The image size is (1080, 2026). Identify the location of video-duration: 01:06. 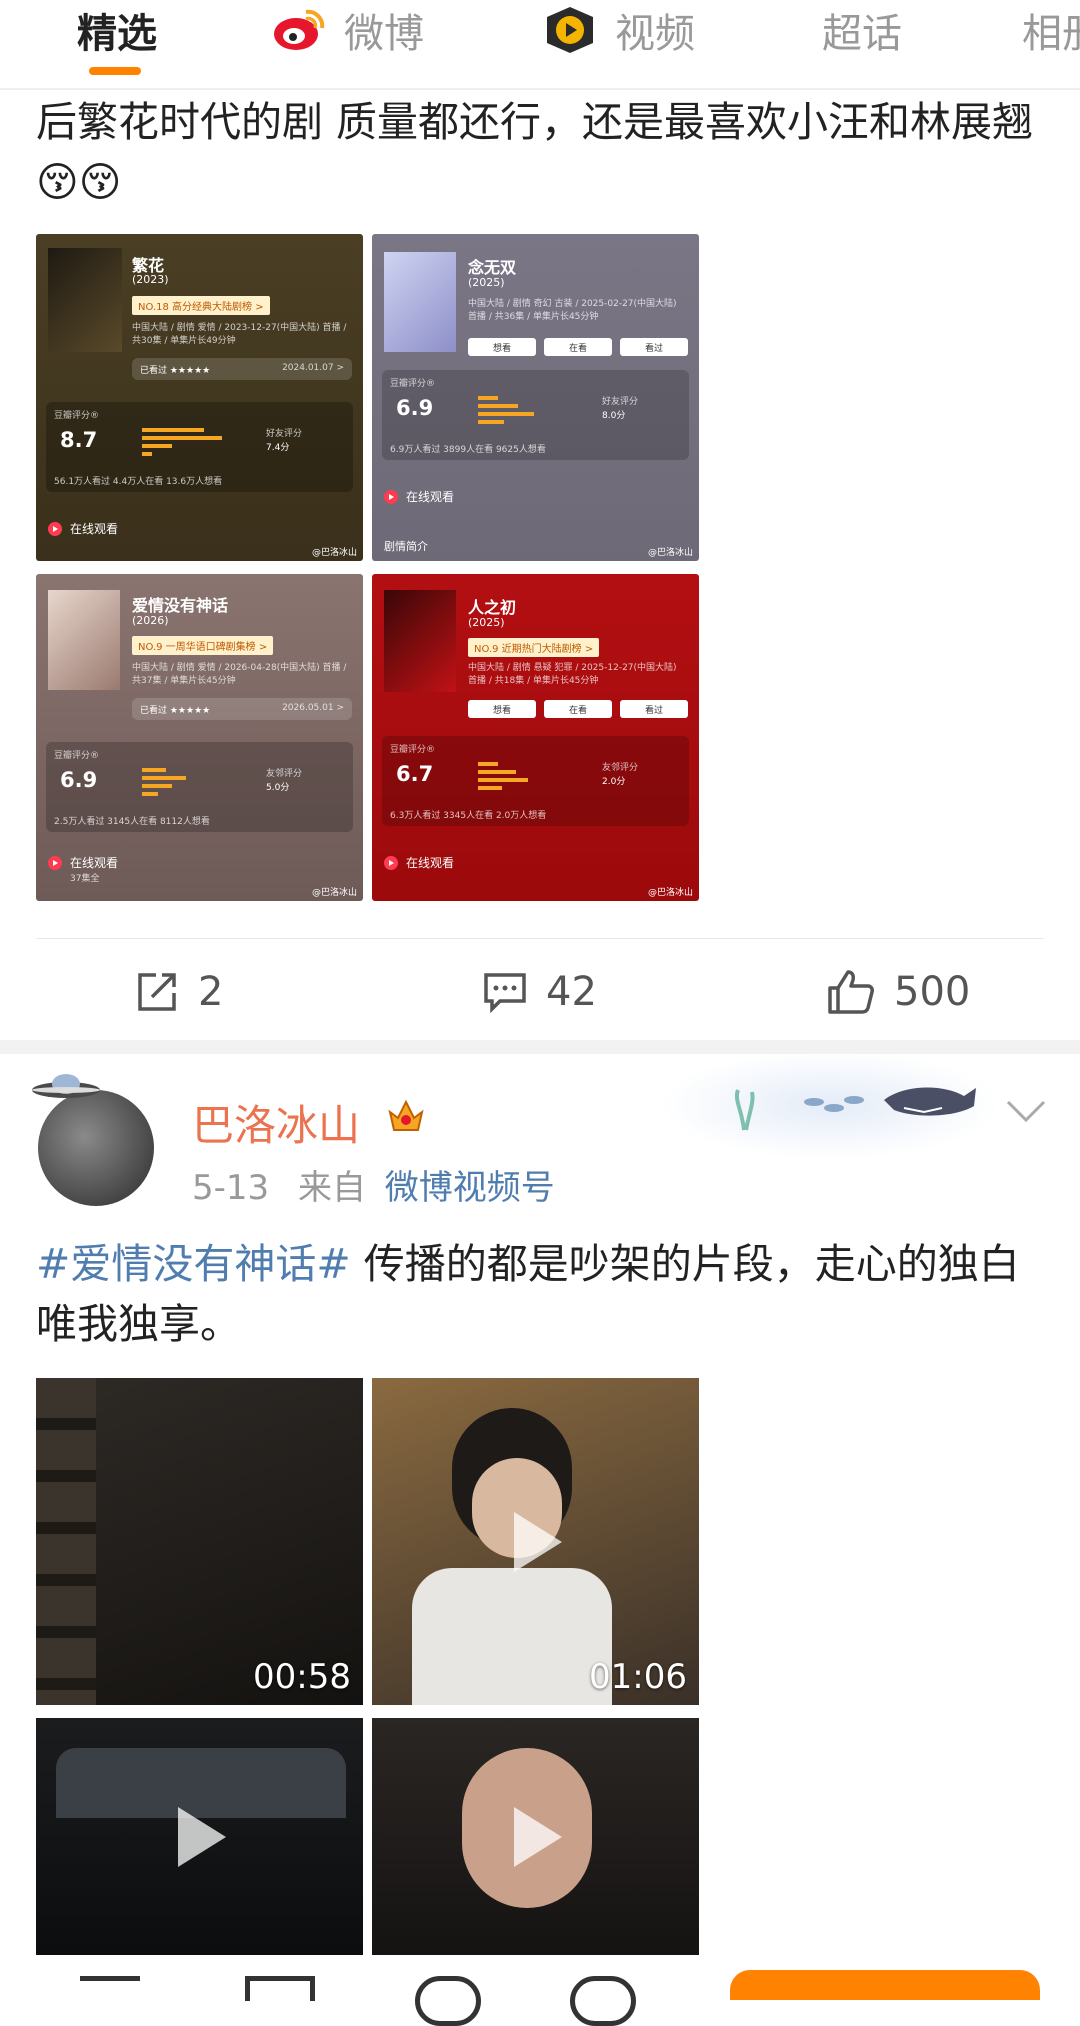
(638, 1677).